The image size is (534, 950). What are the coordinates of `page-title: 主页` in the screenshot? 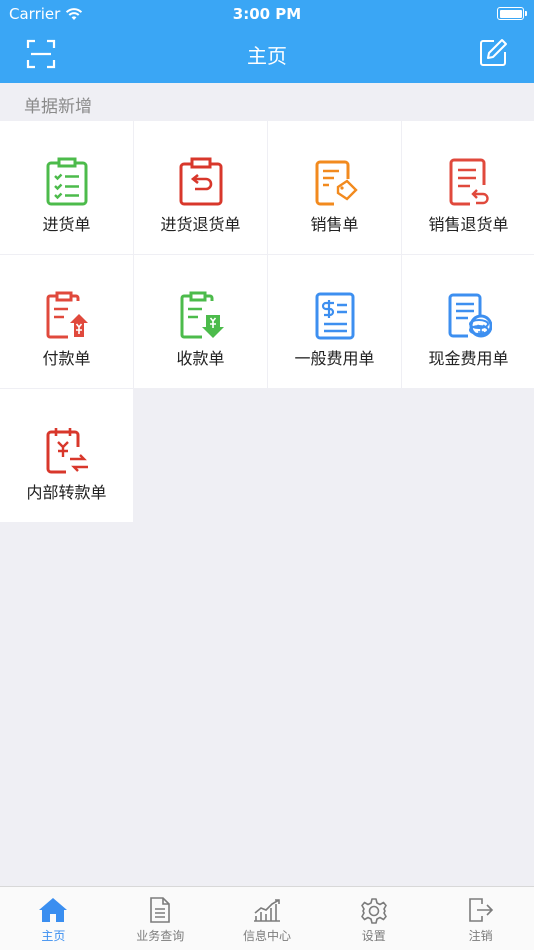 It's located at (267, 56).